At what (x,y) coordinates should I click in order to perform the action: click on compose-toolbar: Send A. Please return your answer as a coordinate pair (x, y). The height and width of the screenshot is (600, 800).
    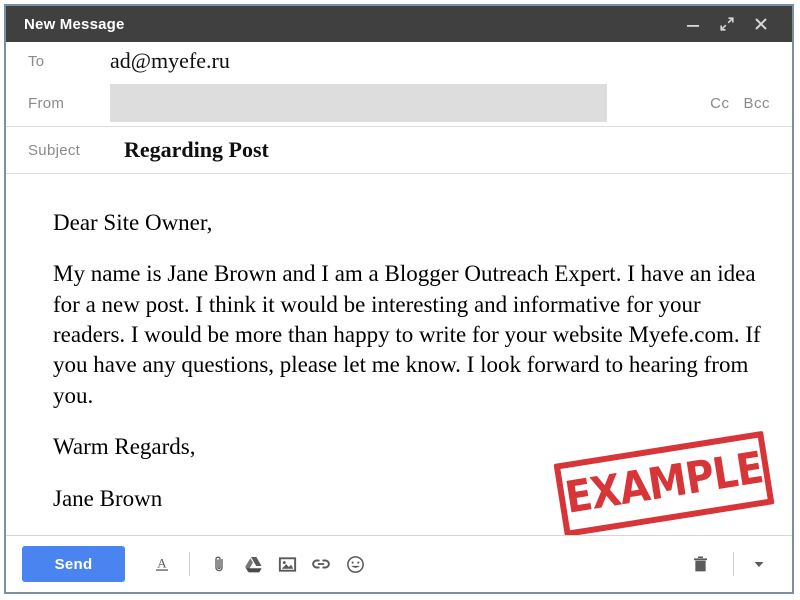
    Looking at the image, I should click on (399, 563).